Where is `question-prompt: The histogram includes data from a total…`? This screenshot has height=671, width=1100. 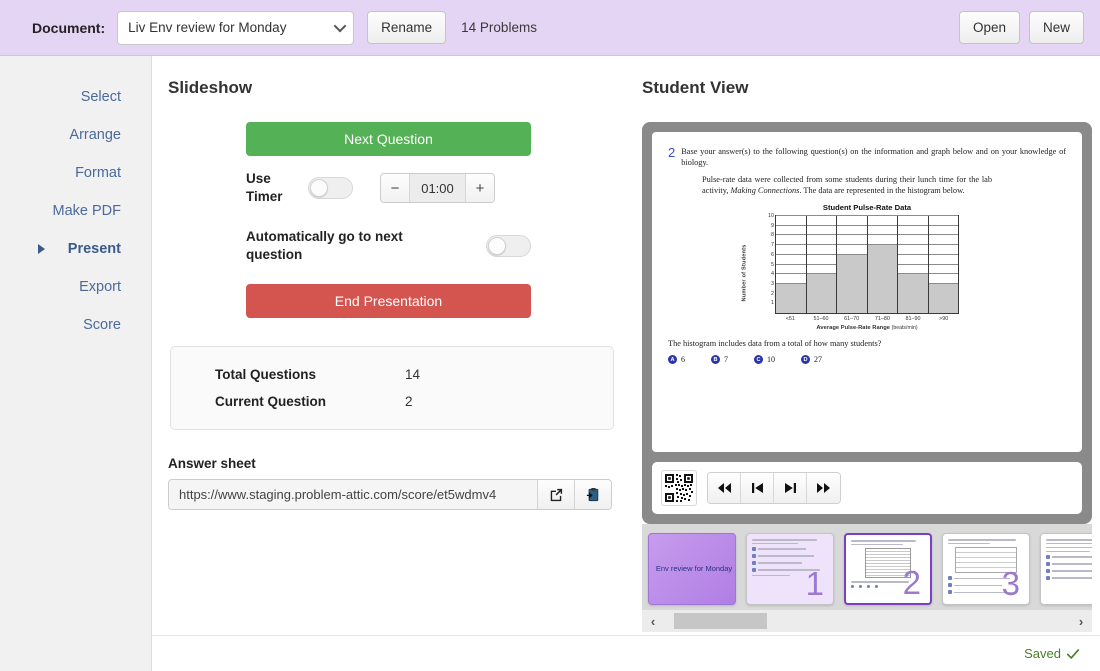
question-prompt: The histogram includes data from a total… is located at coordinates (775, 343).